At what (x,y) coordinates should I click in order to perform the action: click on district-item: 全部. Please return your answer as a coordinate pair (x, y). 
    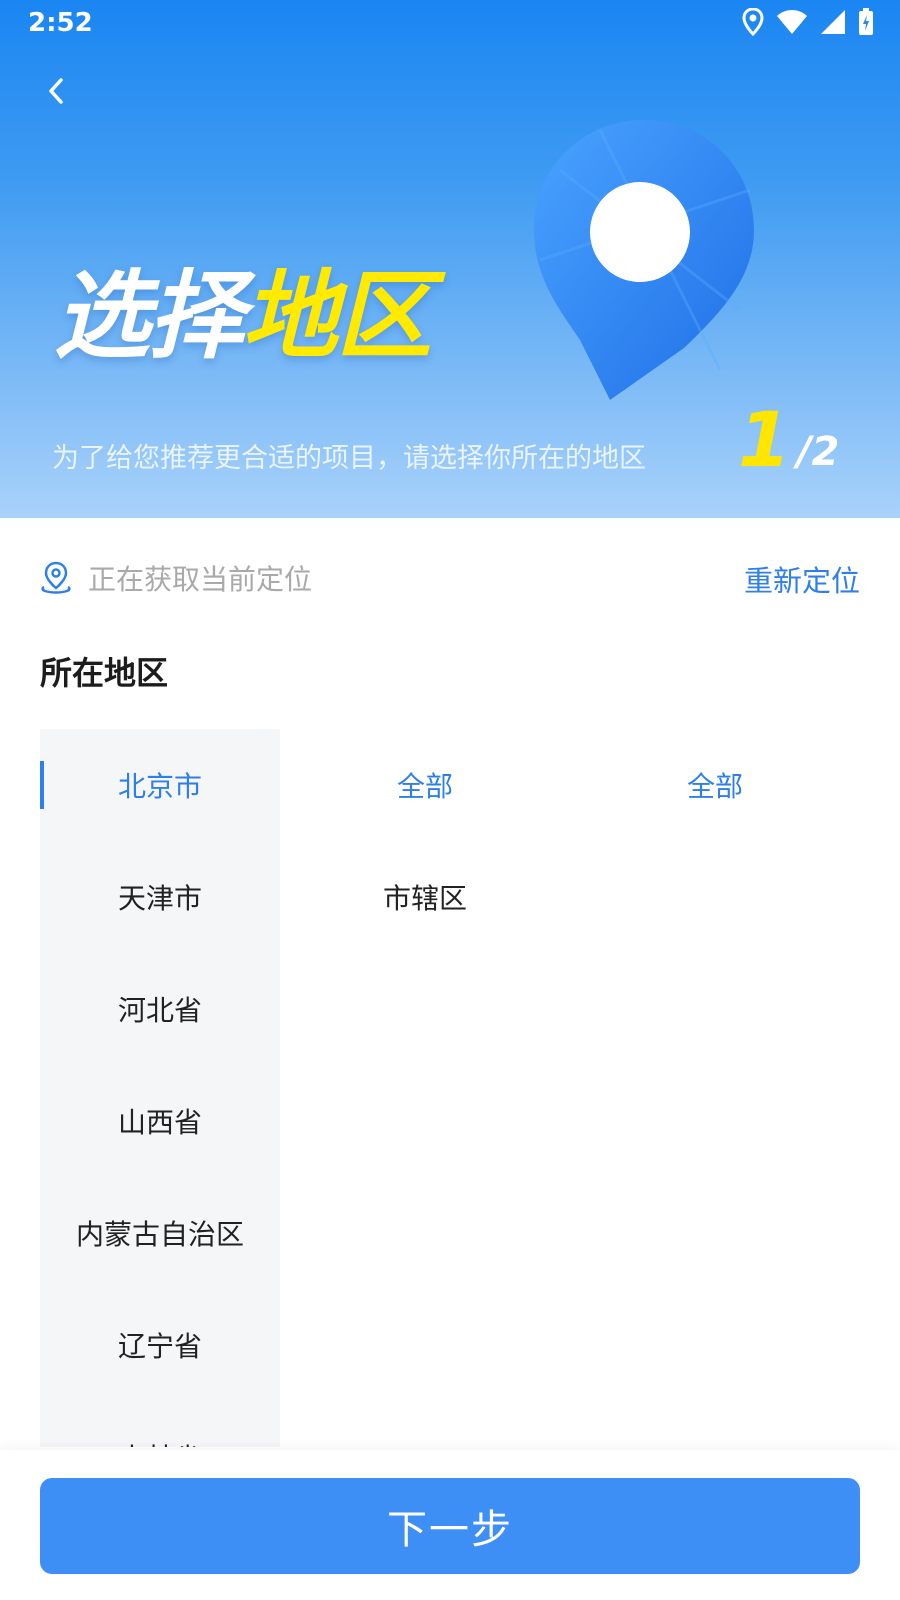
    Looking at the image, I should click on (715, 785).